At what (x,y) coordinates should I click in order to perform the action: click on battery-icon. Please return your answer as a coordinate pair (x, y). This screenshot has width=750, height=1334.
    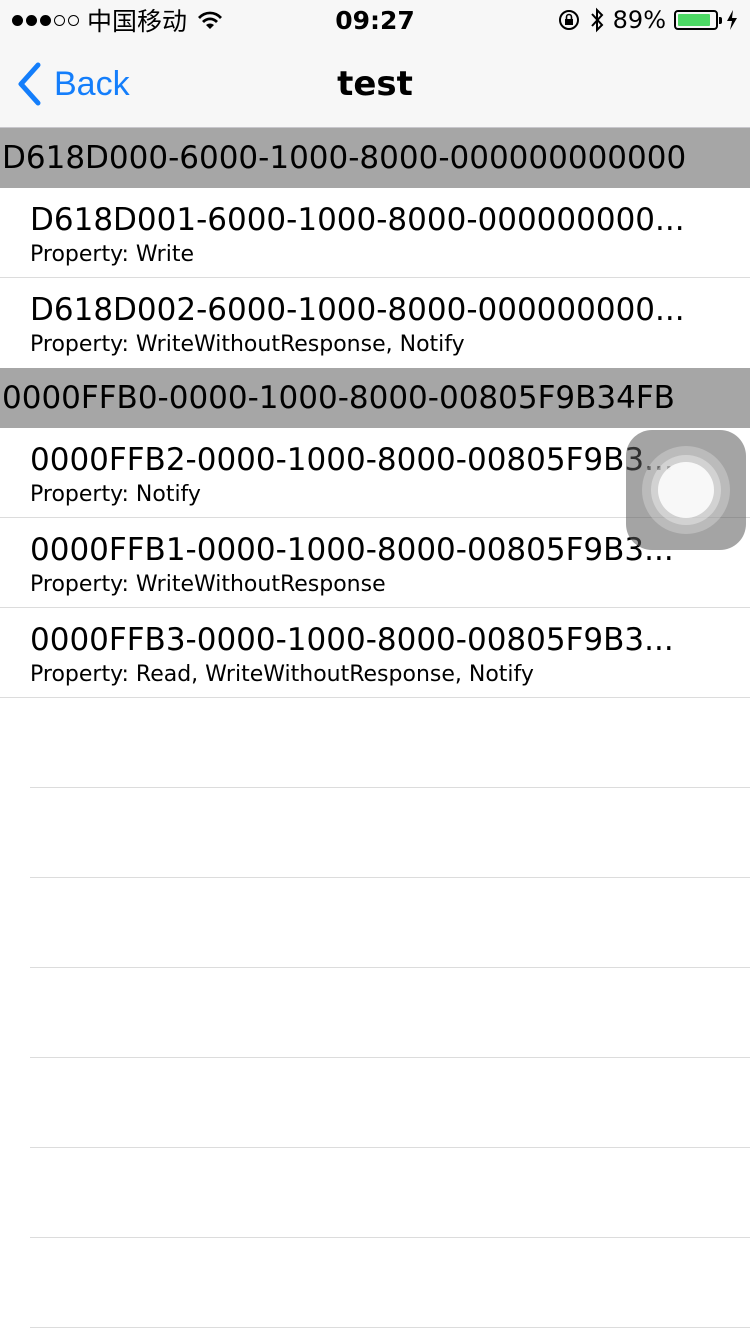
    Looking at the image, I should click on (698, 20).